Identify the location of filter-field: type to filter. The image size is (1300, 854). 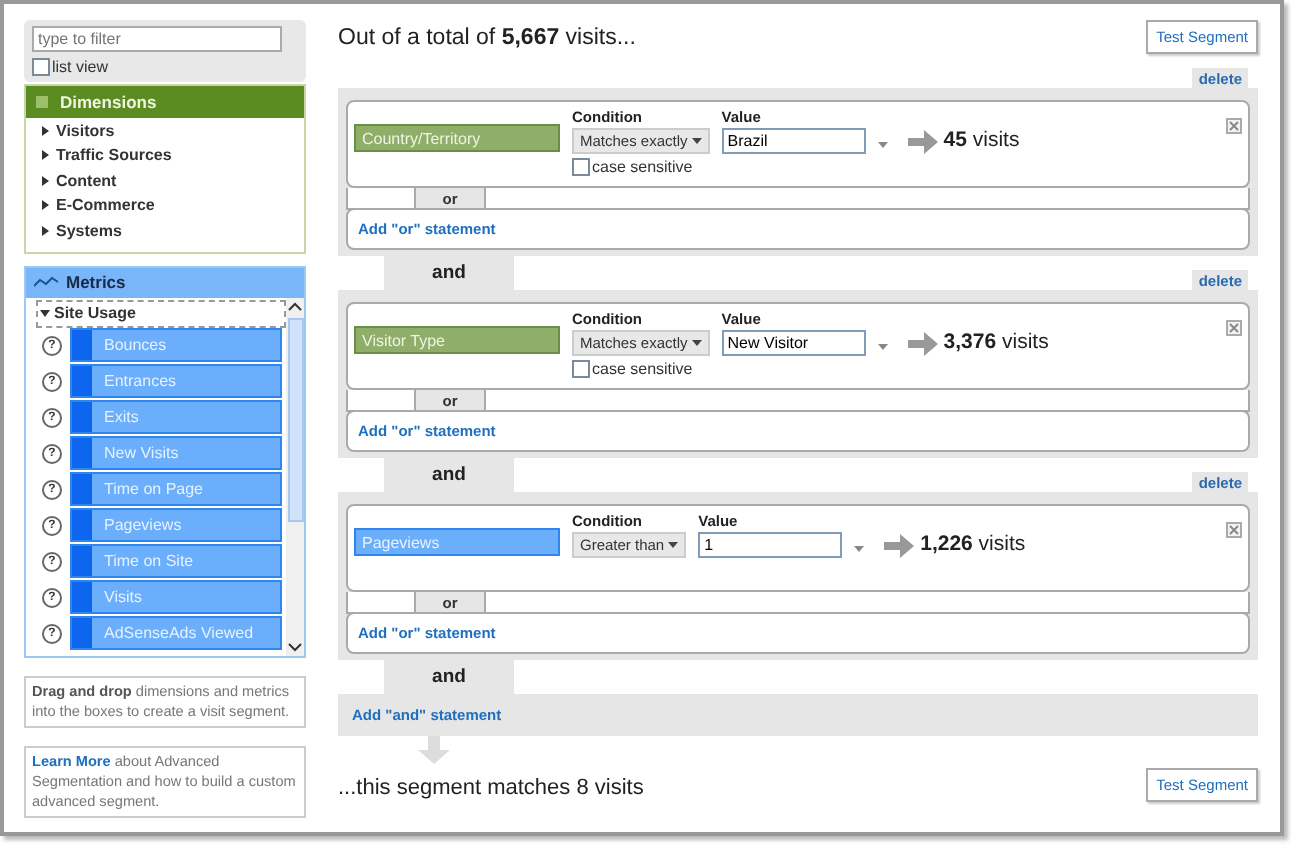
(157, 39).